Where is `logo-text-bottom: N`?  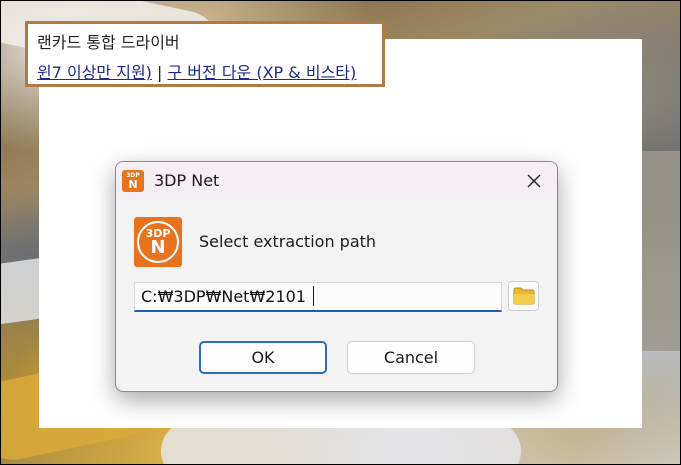 logo-text-bottom: N is located at coordinates (158, 247).